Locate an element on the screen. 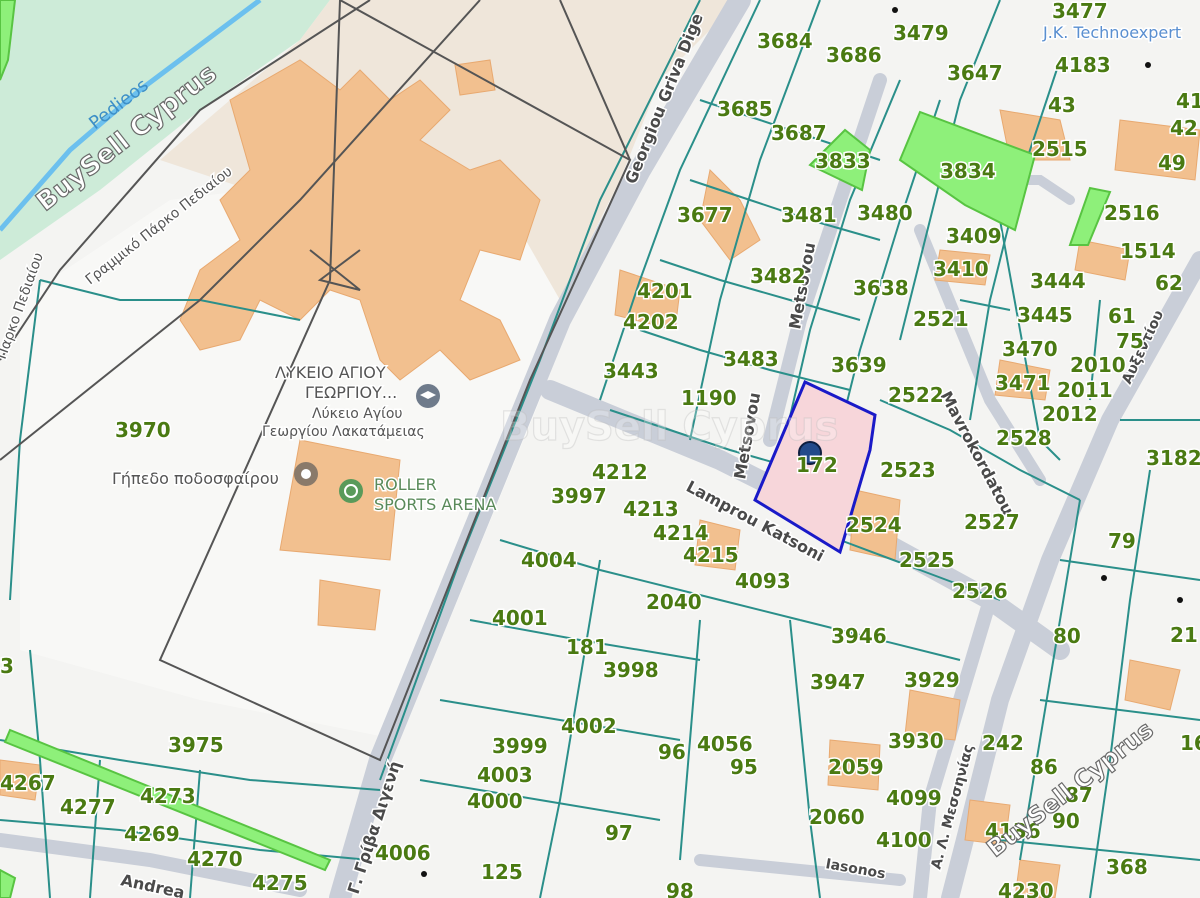 The width and height of the screenshot is (1200, 898). plot-61: 61 is located at coordinates (1122, 316).